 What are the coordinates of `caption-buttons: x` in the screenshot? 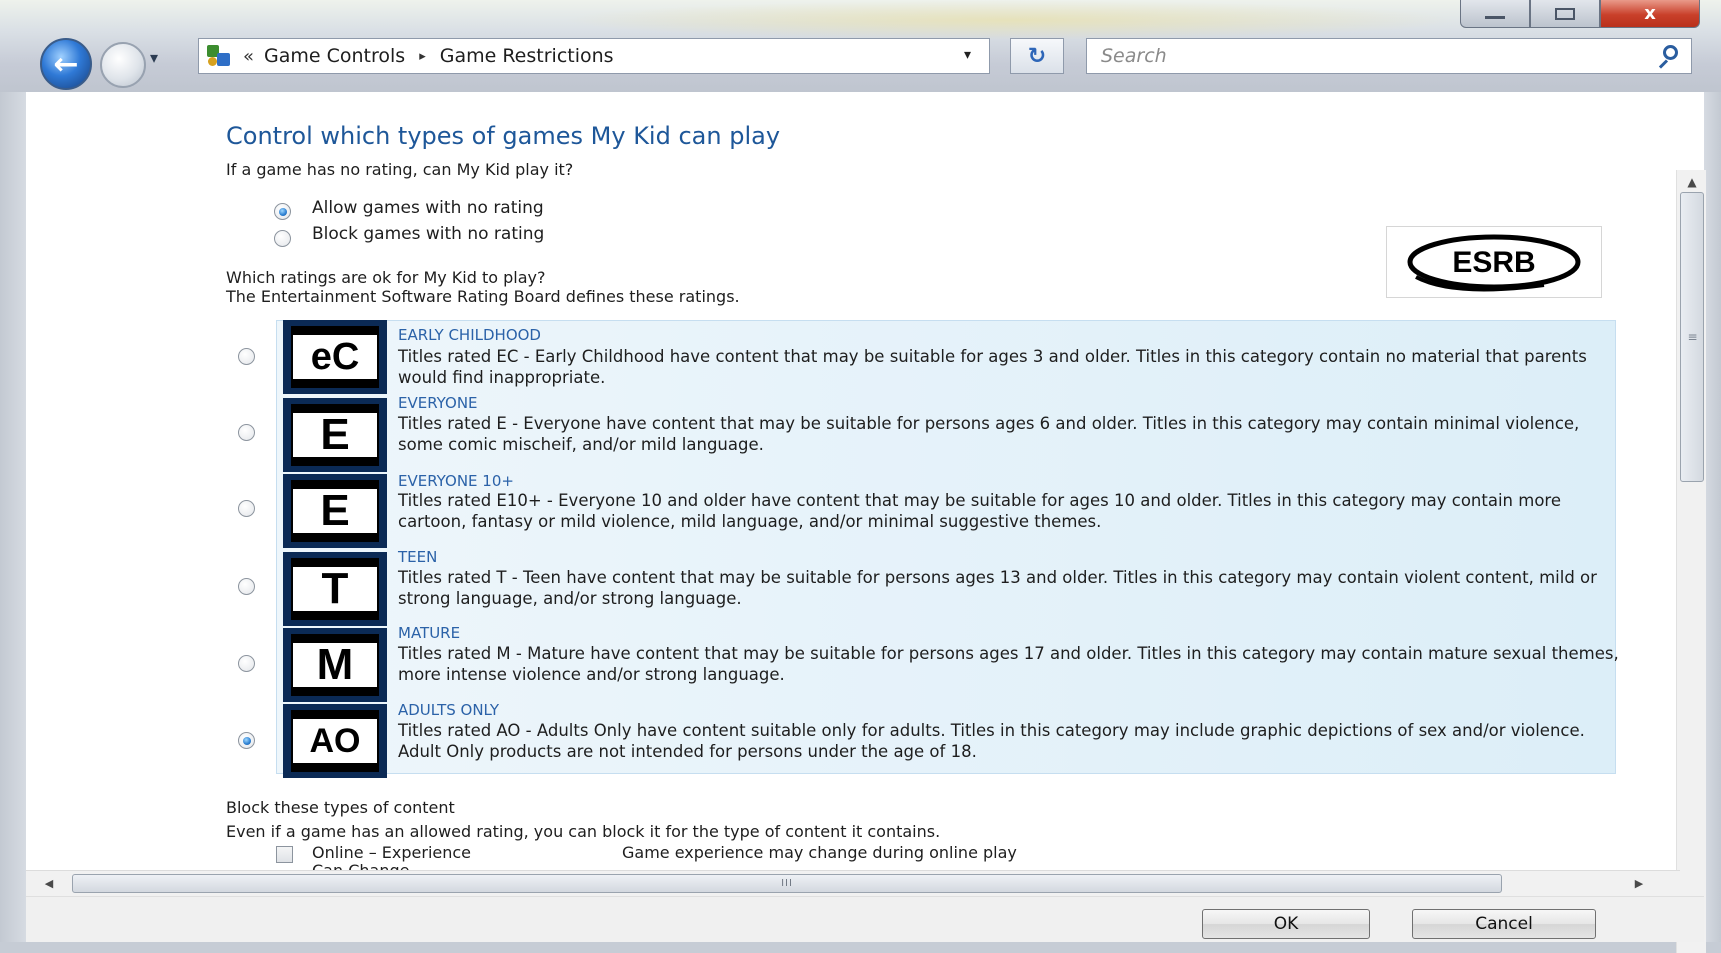 It's located at (1580, 14).